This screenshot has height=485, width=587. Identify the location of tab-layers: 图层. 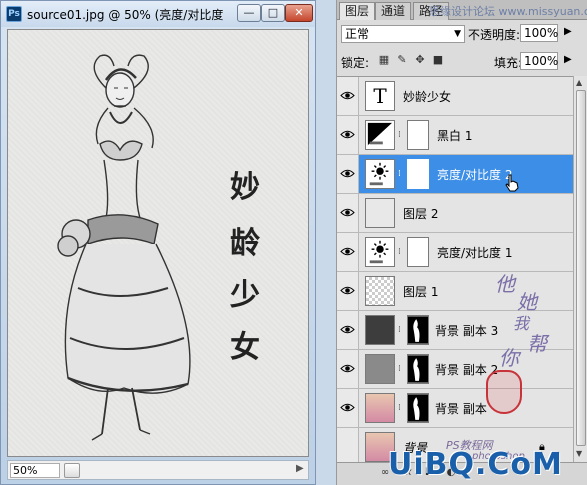
(357, 11).